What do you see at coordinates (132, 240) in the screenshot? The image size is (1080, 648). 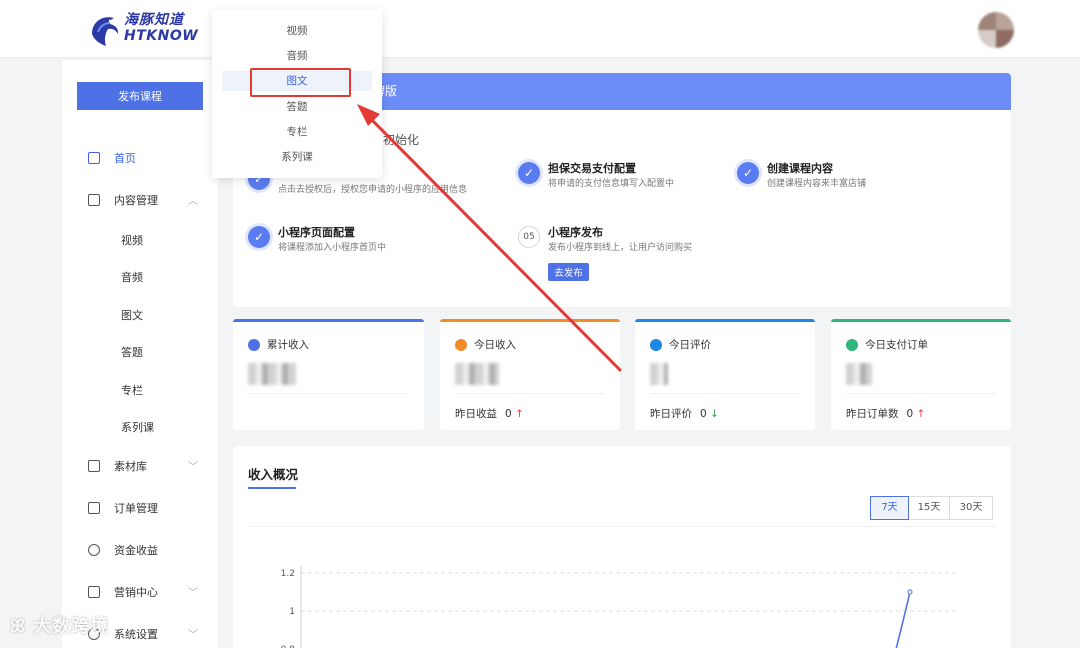 I see `sidebar-subitem-video: 视频` at bounding box center [132, 240].